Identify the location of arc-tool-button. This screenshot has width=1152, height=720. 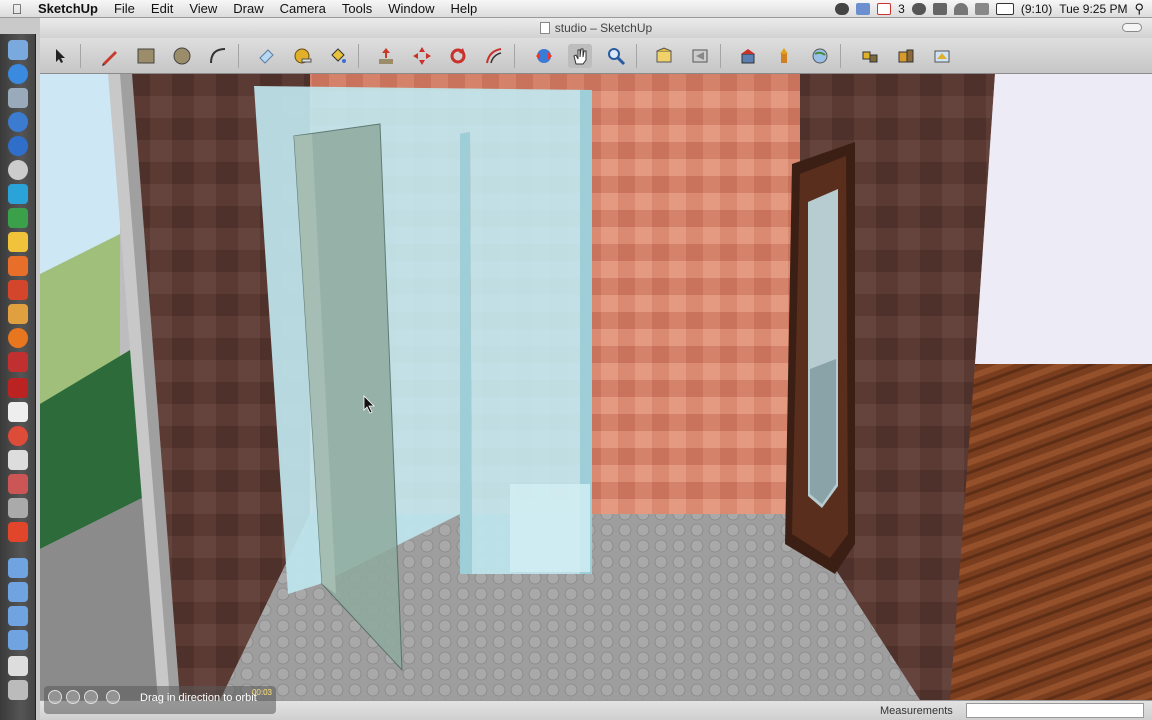
(218, 56).